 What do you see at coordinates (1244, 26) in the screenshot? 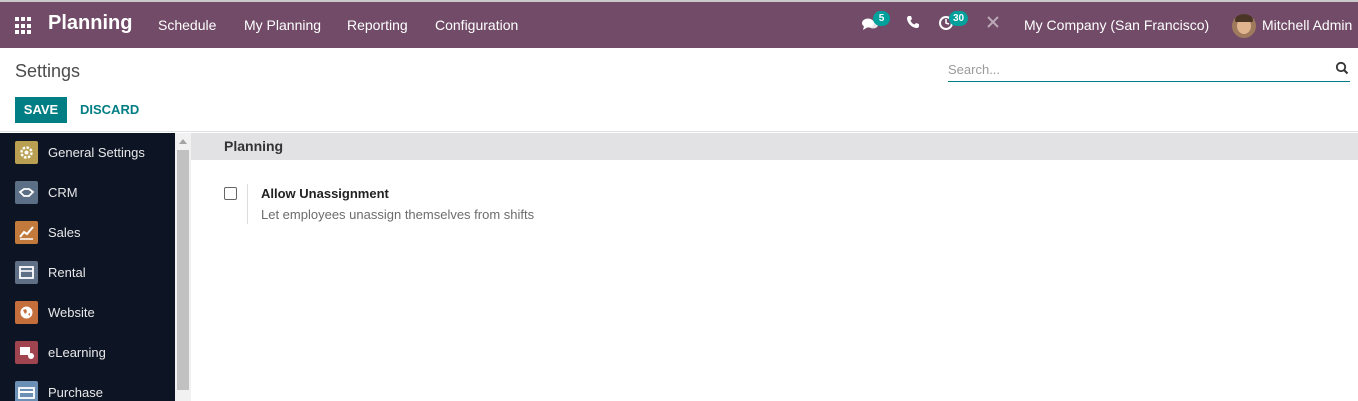
I see `user-avatar` at bounding box center [1244, 26].